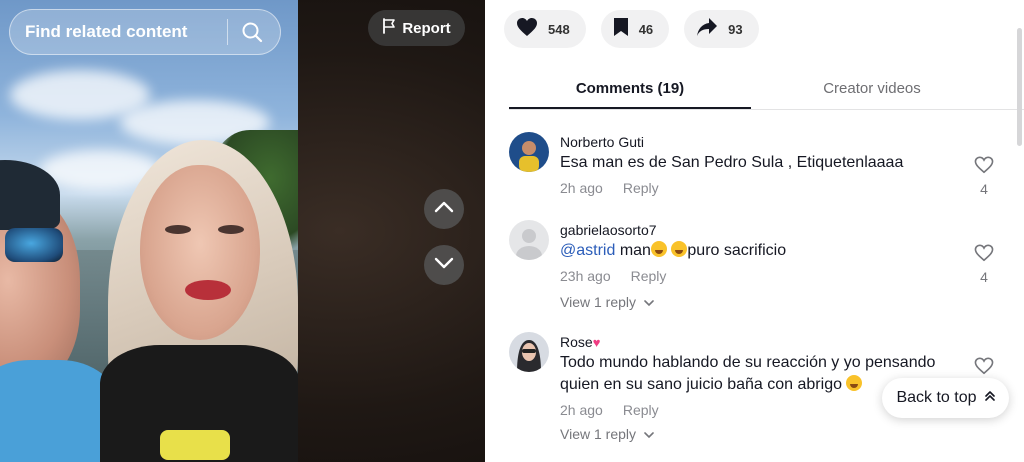 The image size is (1024, 462). Describe the element at coordinates (760, 342) in the screenshot. I see `comment-username: Rose♥` at that location.